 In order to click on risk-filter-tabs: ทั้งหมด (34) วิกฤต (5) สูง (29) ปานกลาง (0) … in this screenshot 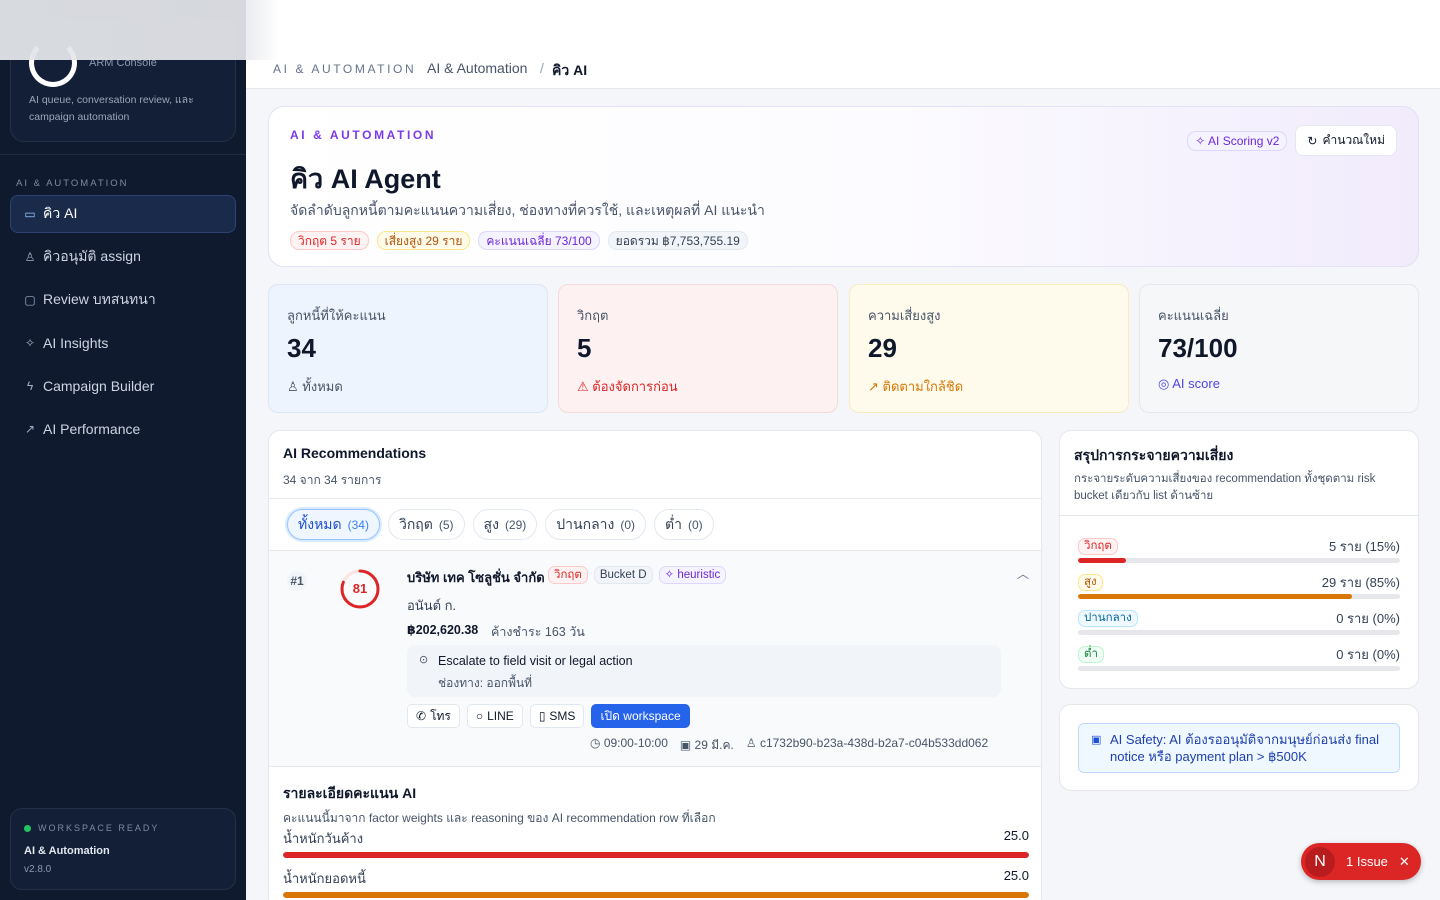, I will do `click(500, 524)`.